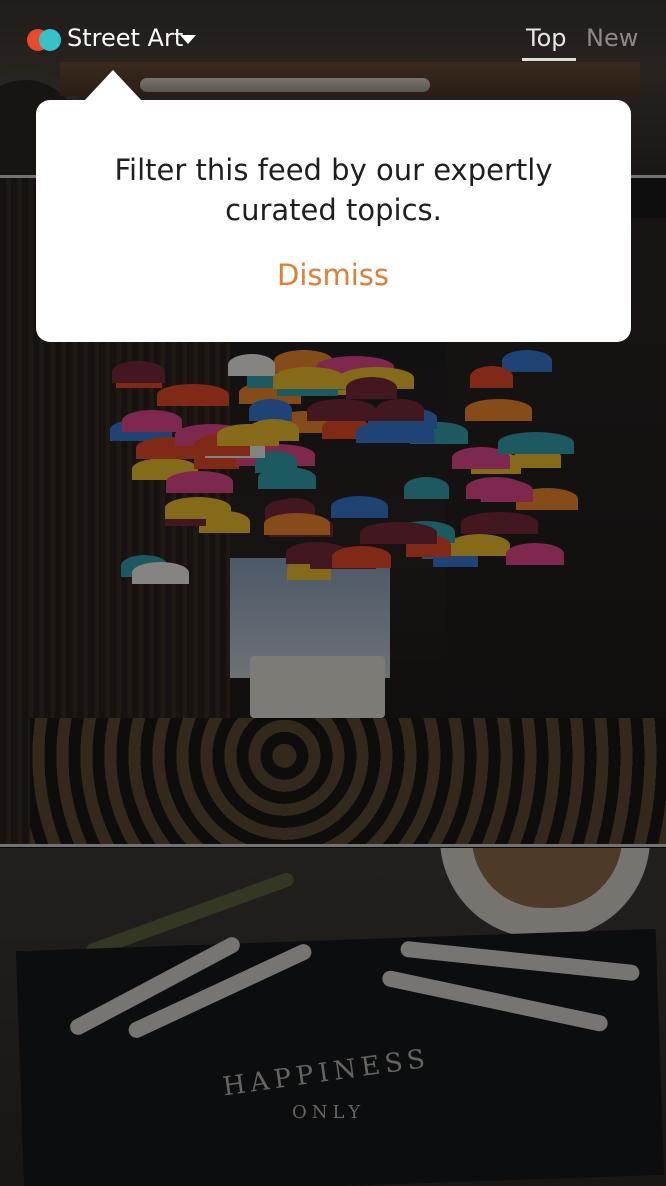  I want to click on feed-selector: Street Art, so click(125, 38).